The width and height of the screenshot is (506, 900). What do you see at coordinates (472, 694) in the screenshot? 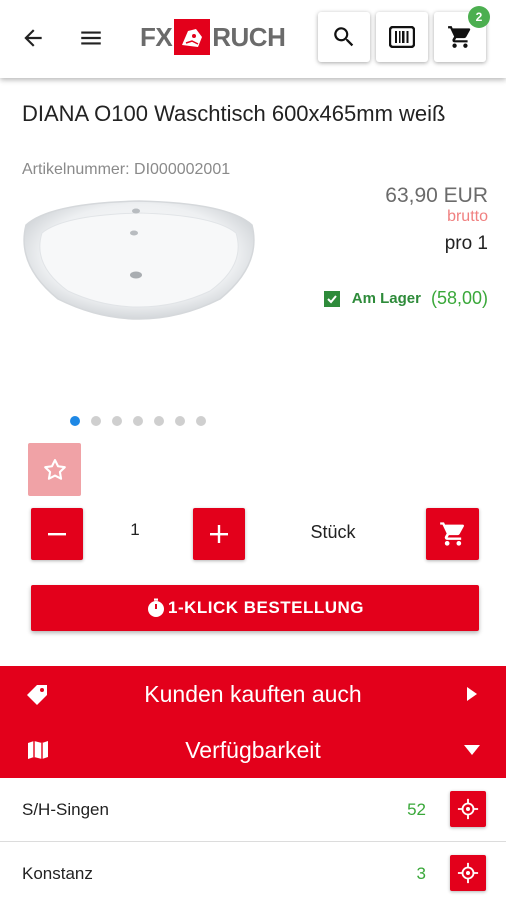
I see `chevron-right-icon` at bounding box center [472, 694].